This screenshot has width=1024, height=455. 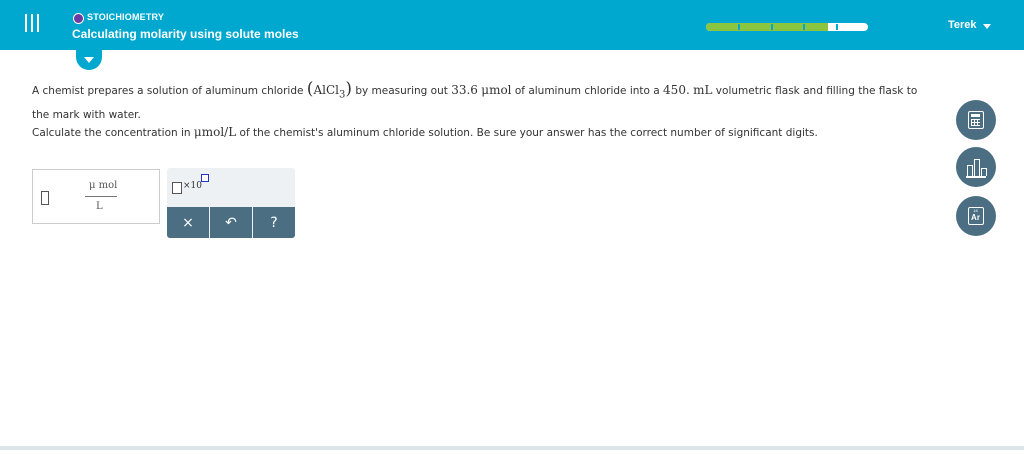 I want to click on user-menu: Terek, so click(x=962, y=25).